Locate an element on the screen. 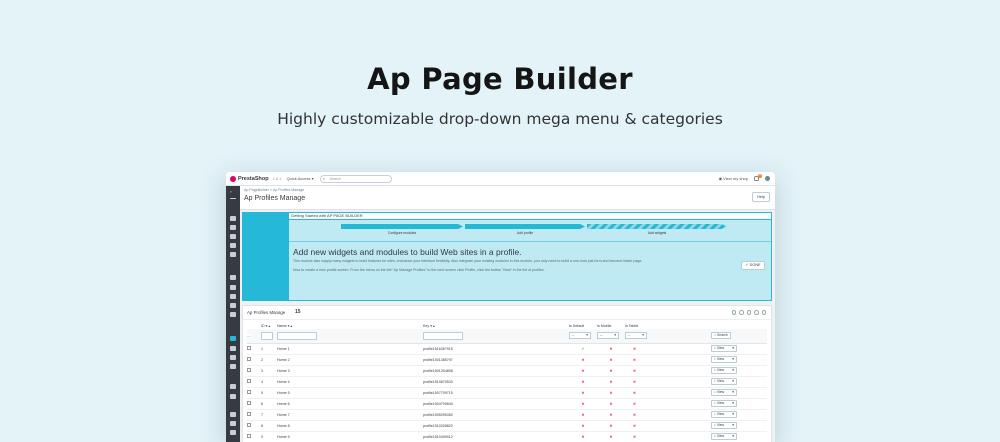  step-bar-widgets is located at coordinates (657, 226).